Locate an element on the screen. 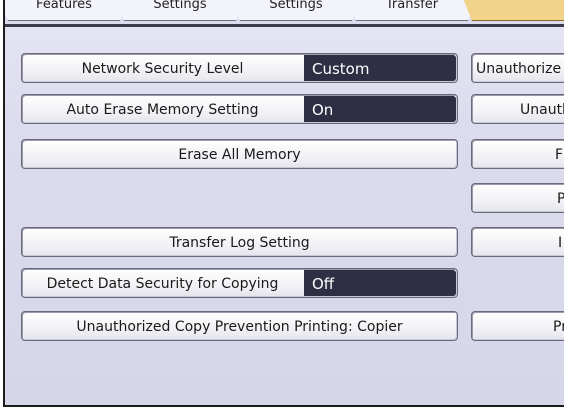 Image resolution: width=564 pixels, height=408 pixels. right-button-row2-label: Unauth is located at coordinates (542, 110).